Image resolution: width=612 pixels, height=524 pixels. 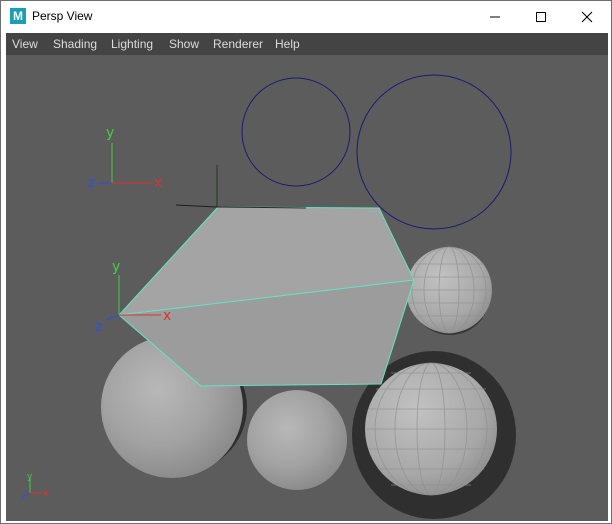 I want to click on title-bar: M Persp View, so click(x=306, y=16).